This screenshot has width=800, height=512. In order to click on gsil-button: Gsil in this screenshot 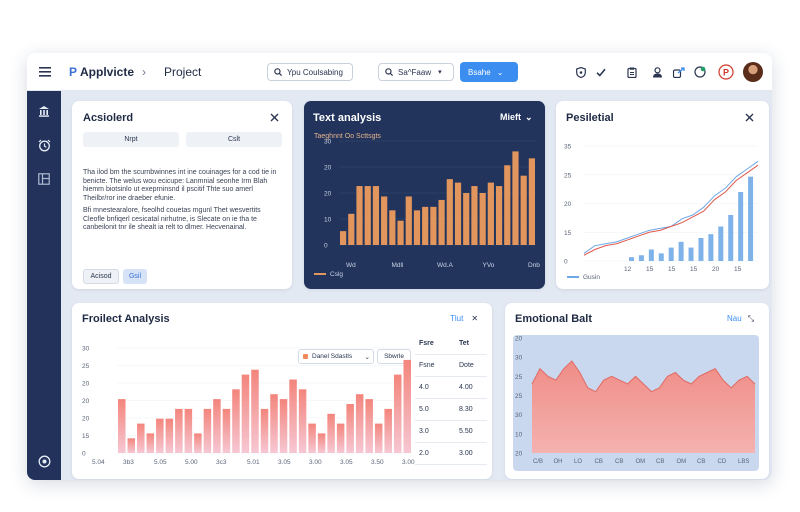, I will do `click(135, 276)`.